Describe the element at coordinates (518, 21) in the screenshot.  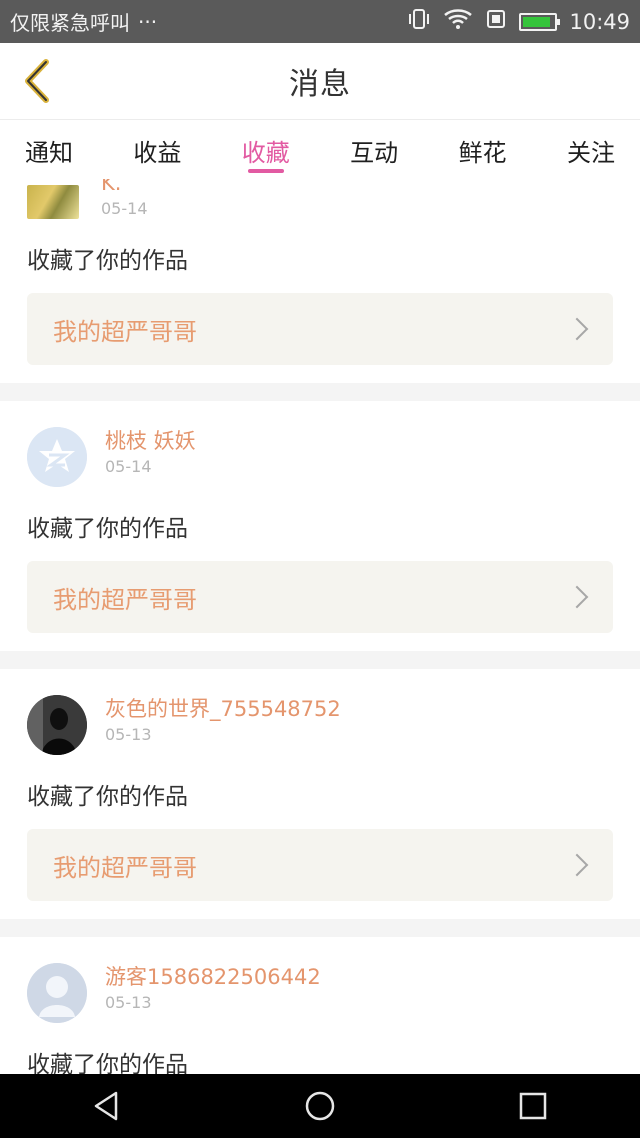
I see `status-right: 10:49` at that location.